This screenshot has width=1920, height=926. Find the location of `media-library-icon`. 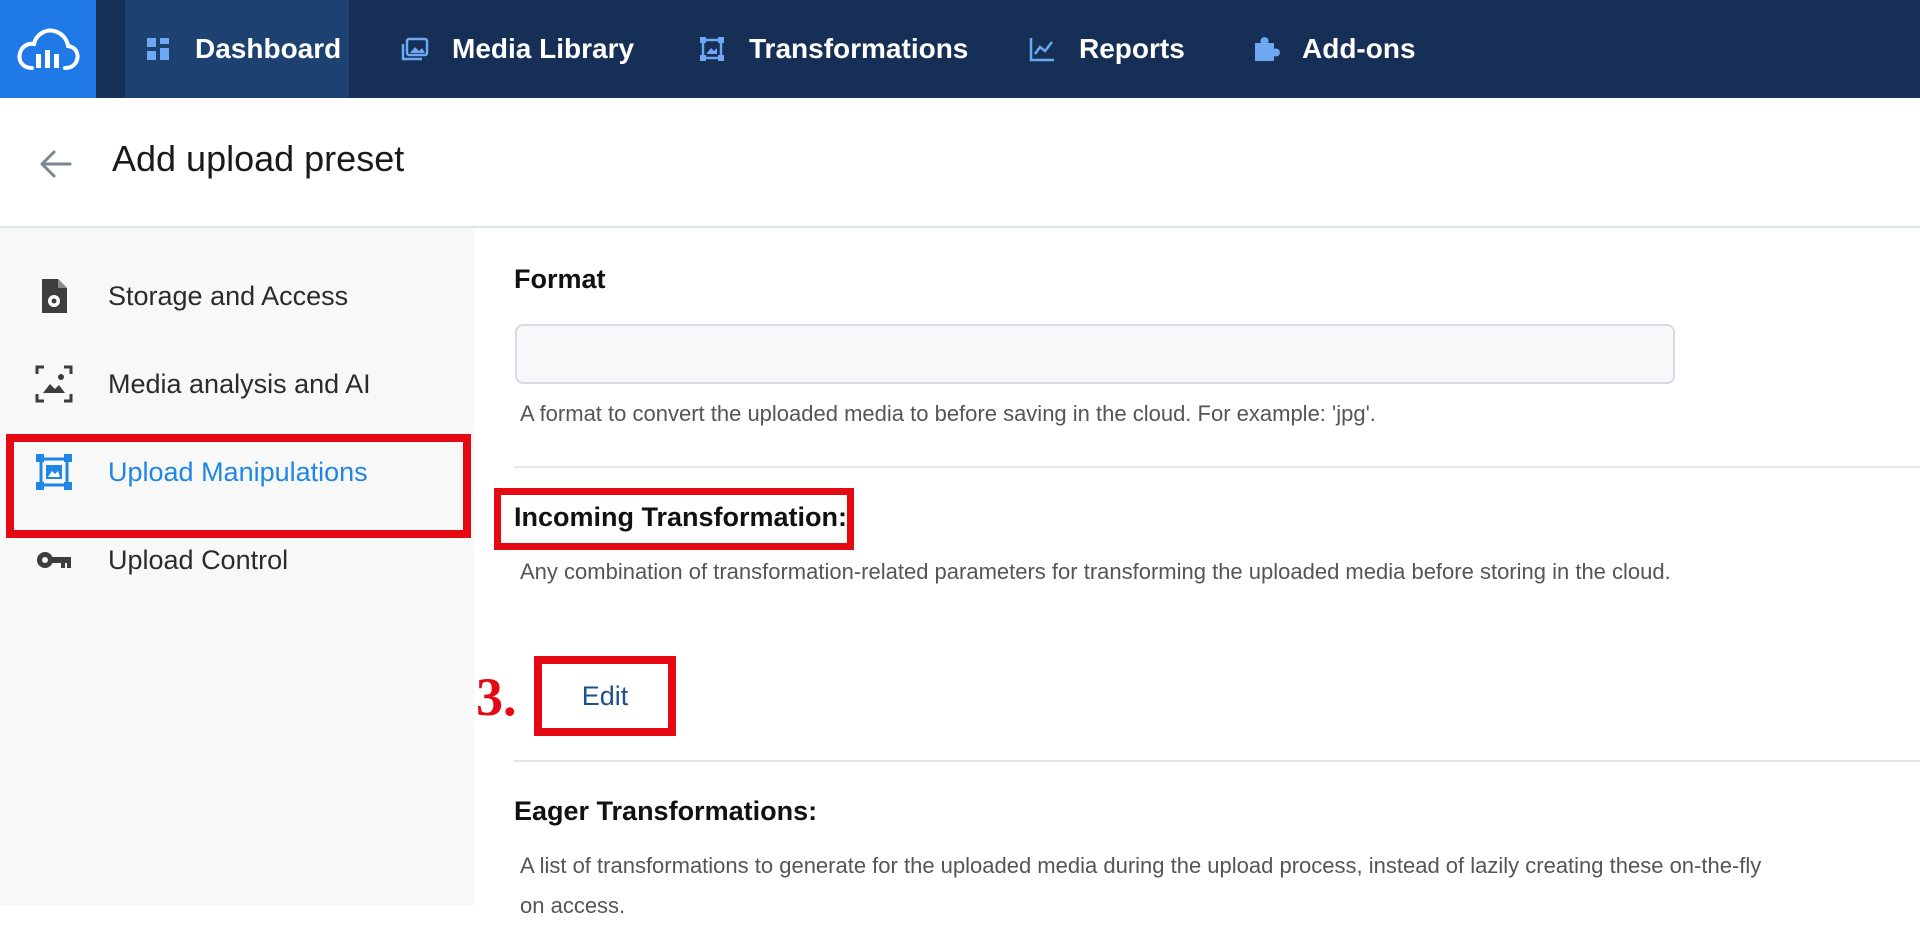

media-library-icon is located at coordinates (415, 49).